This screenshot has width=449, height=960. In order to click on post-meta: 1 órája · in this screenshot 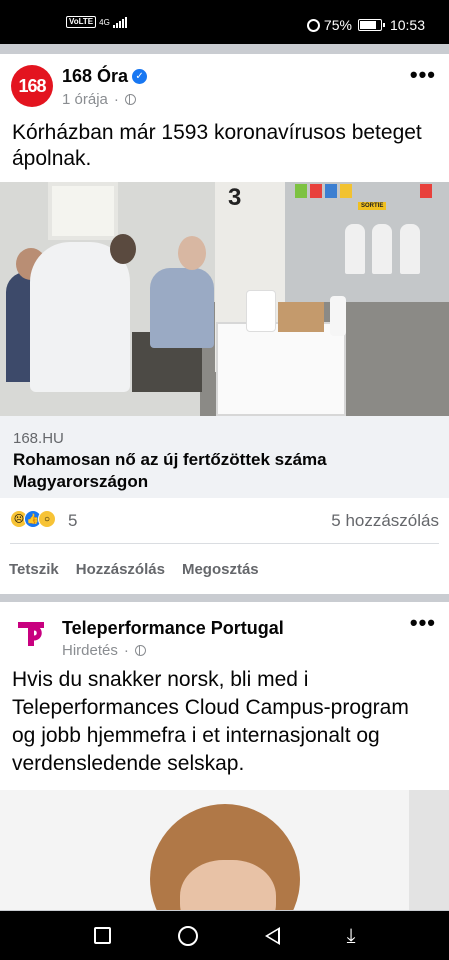, I will do `click(99, 99)`.